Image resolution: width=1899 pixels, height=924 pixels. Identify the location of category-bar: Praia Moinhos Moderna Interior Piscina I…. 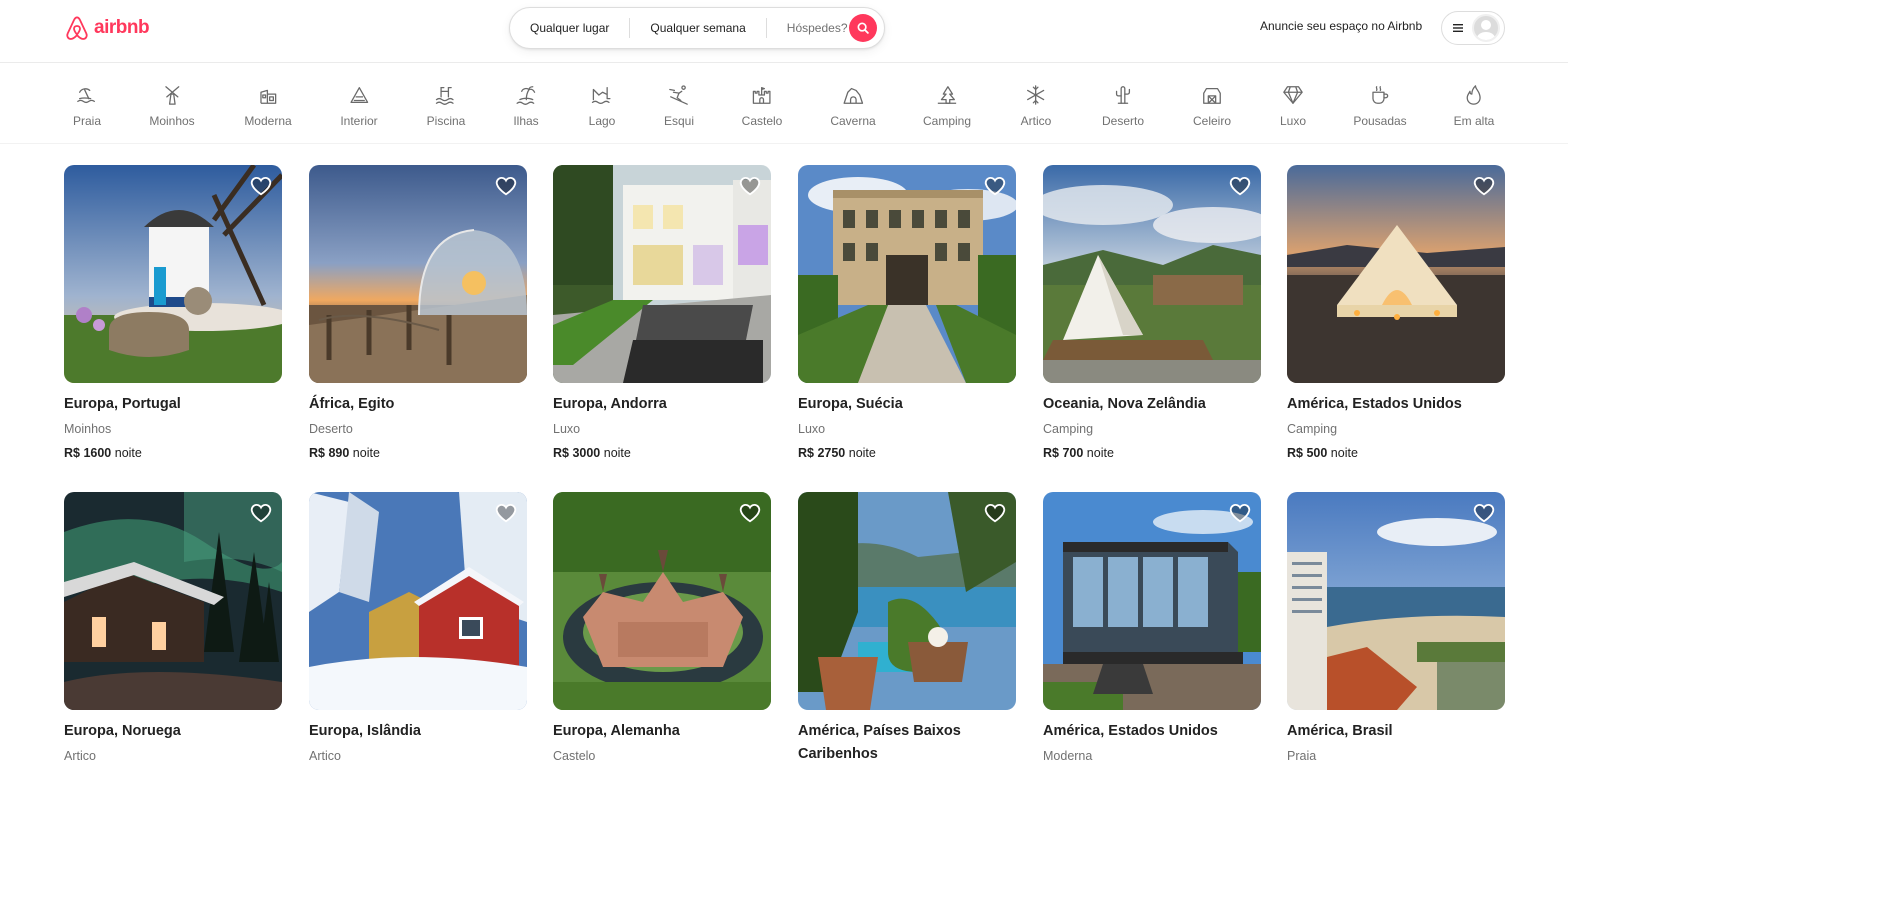
(784, 104).